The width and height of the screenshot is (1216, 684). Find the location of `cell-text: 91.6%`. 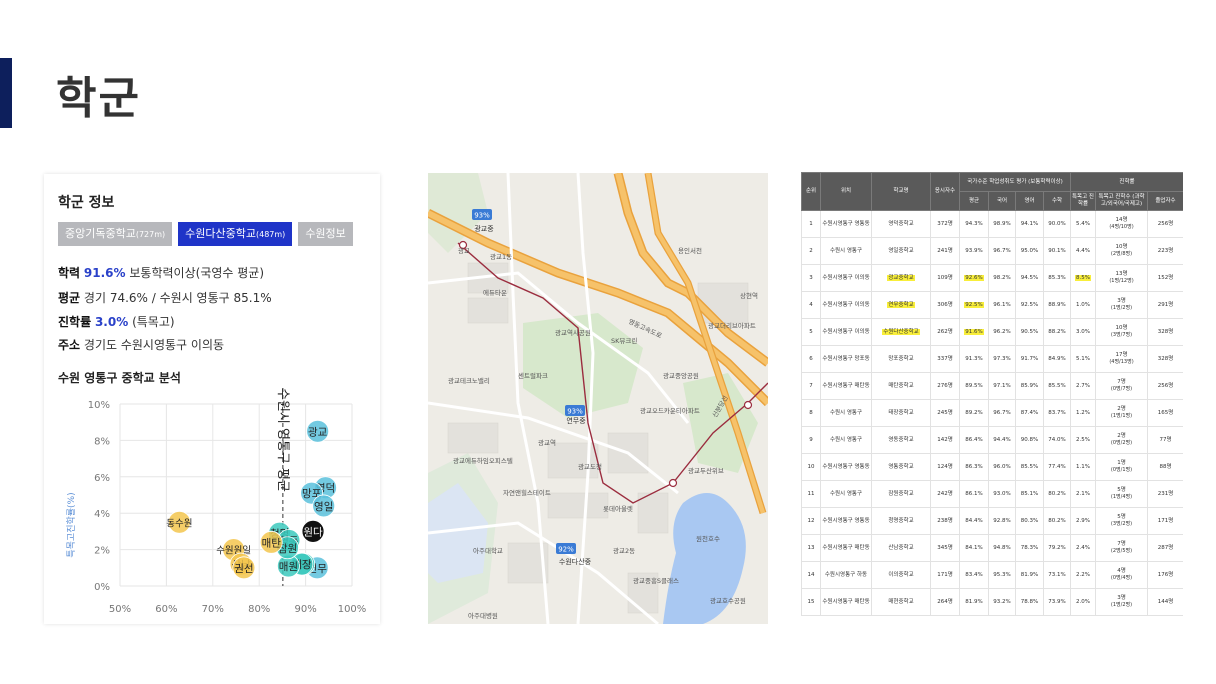

cell-text: 91.6% is located at coordinates (974, 331).